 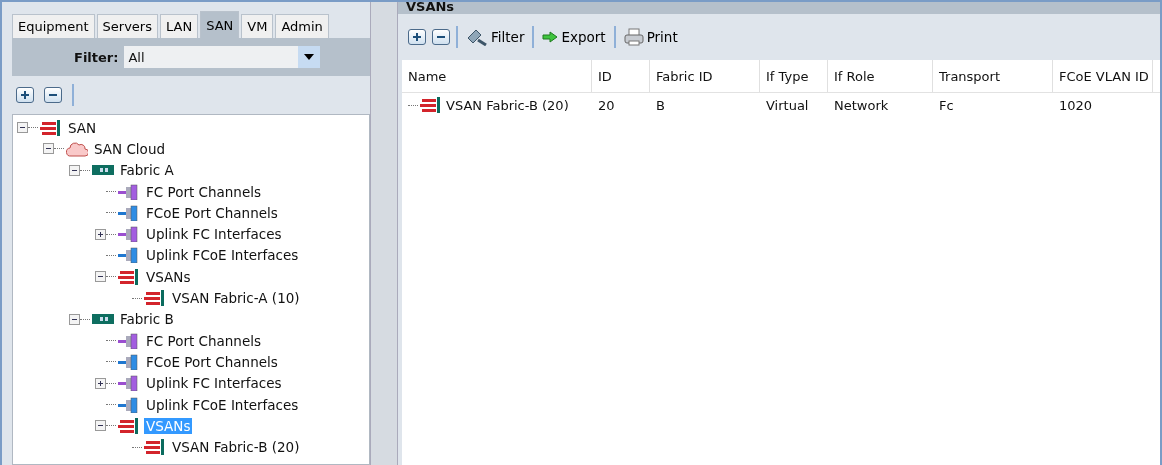 I want to click on tree-item: Fabric A, so click(x=147, y=170).